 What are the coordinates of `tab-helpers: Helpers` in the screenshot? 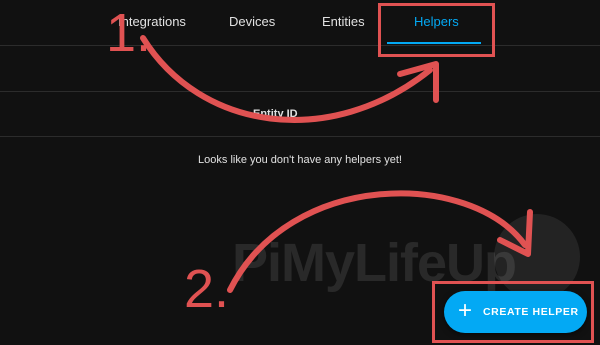 It's located at (436, 23).